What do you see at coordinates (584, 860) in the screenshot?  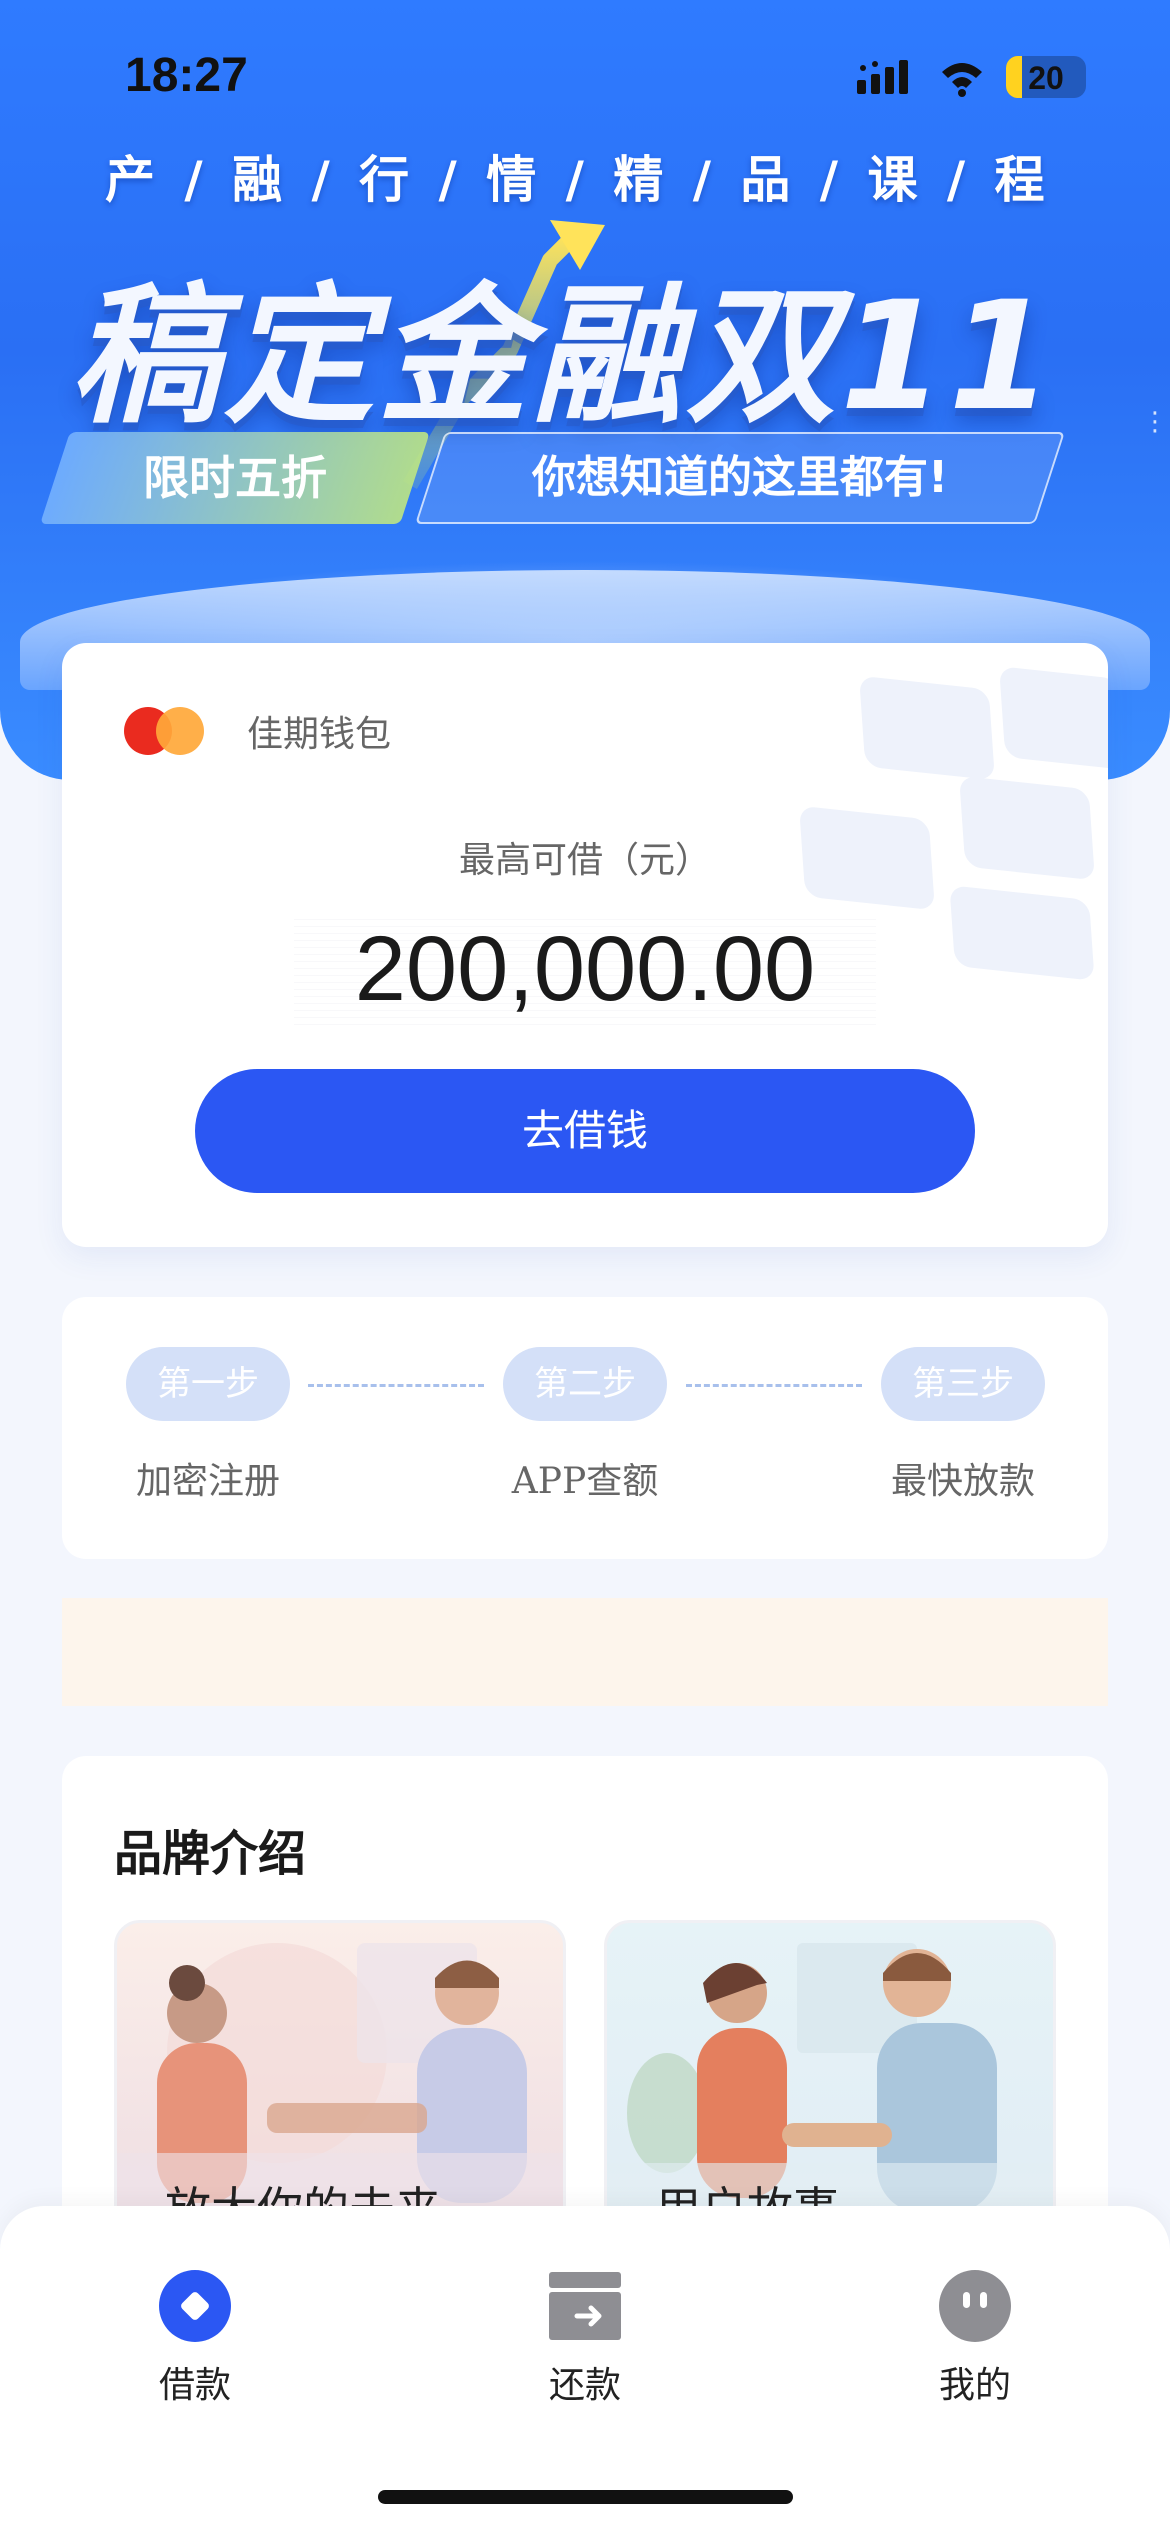 I see `limit-label: 最高可借（元）` at bounding box center [584, 860].